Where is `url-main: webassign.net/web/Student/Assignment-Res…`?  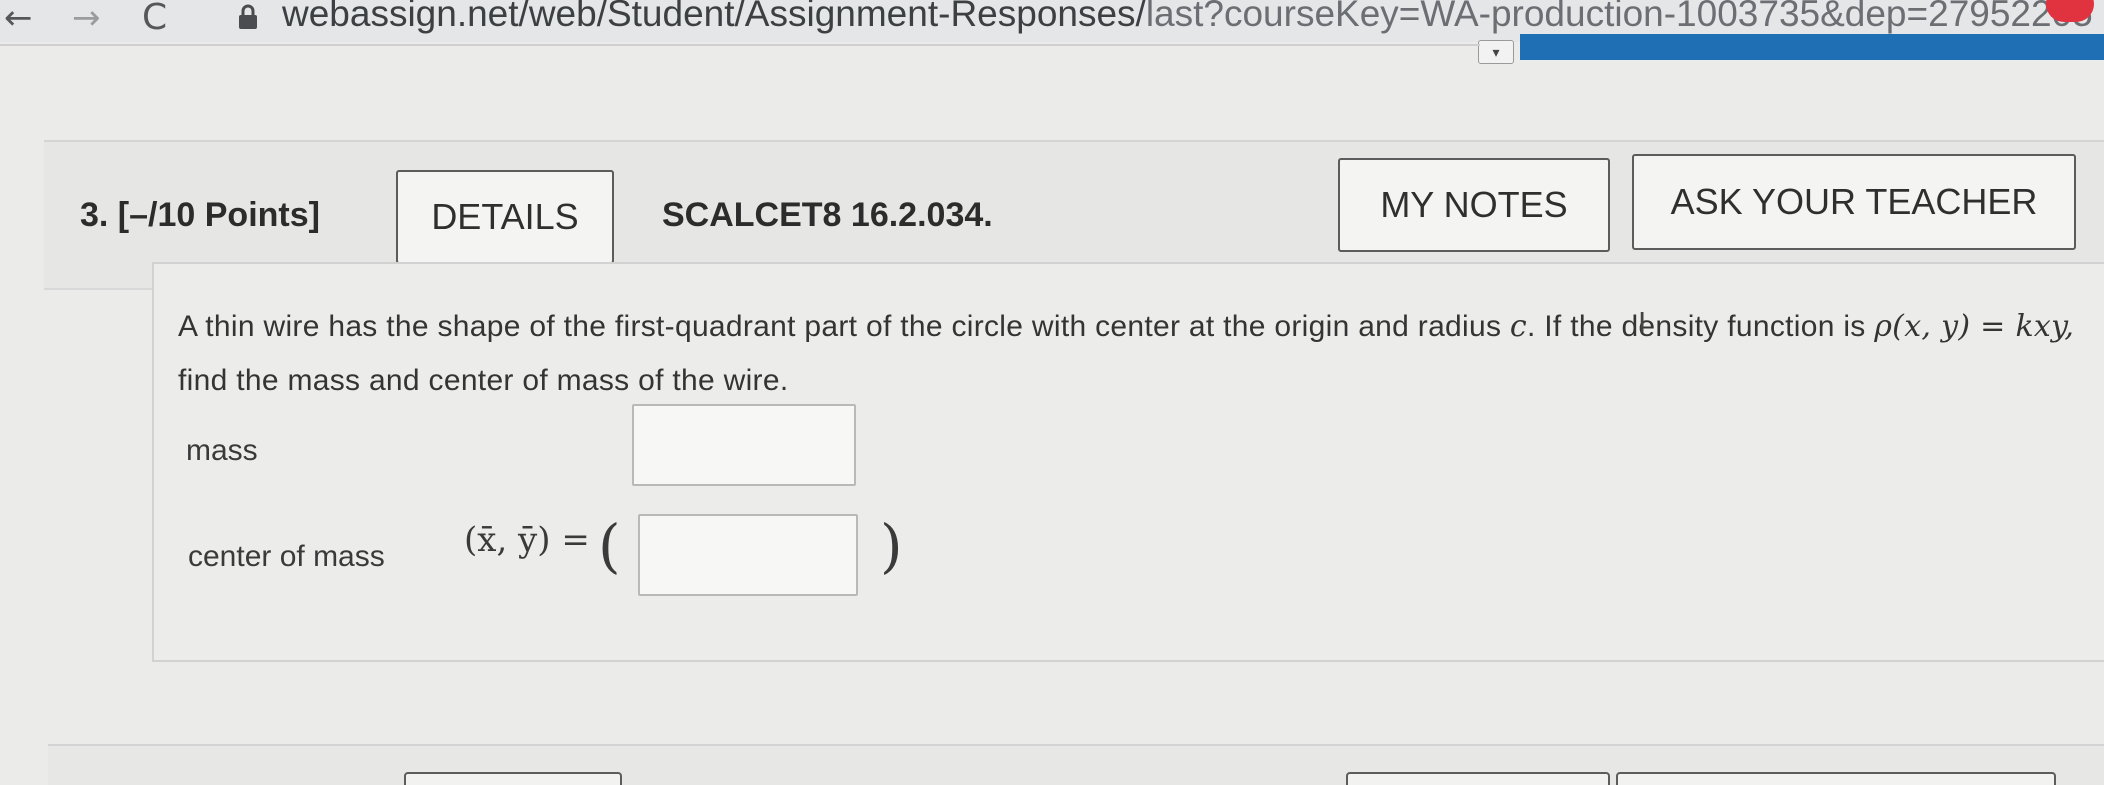
url-main: webassign.net/web/Student/Assignment-Res… is located at coordinates (714, 17).